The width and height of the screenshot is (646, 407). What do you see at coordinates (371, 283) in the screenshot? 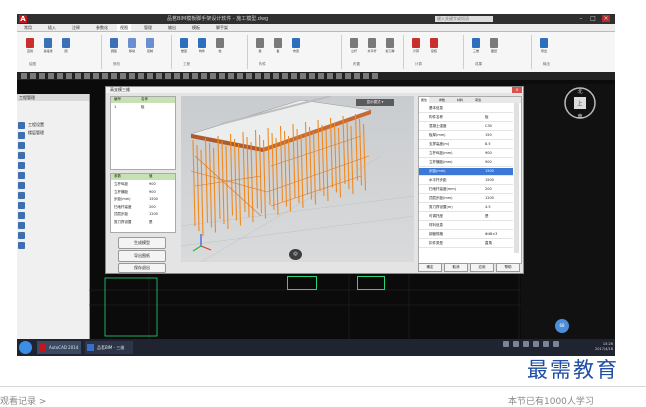
I see `selected-element` at bounding box center [371, 283].